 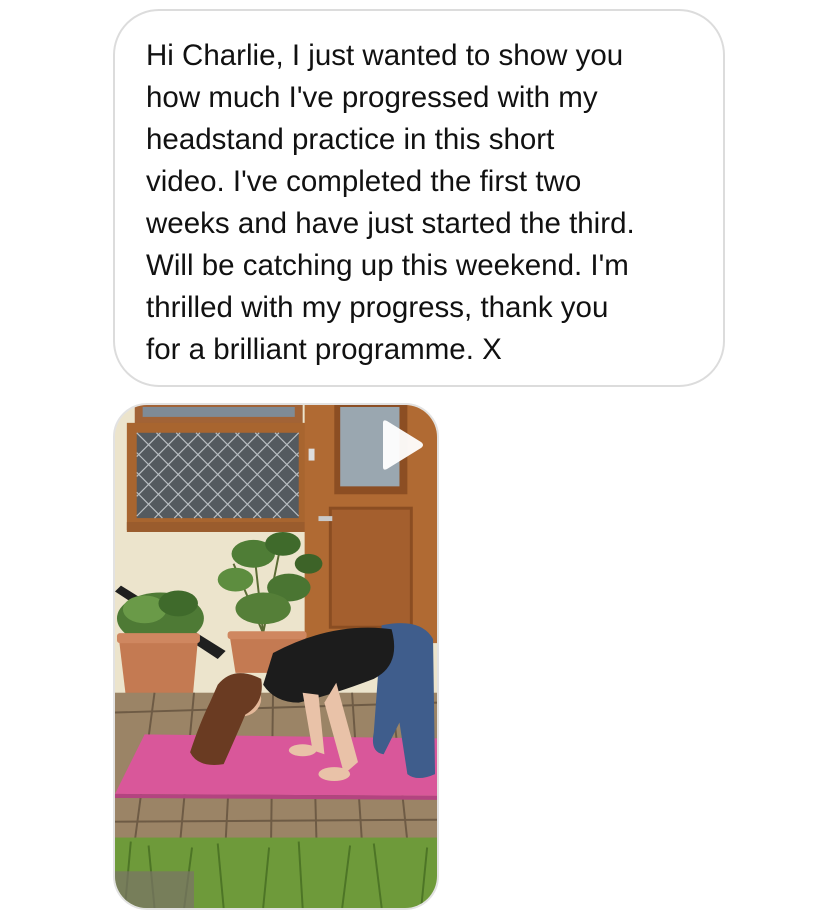 I want to click on plant-left, so click(x=160, y=647).